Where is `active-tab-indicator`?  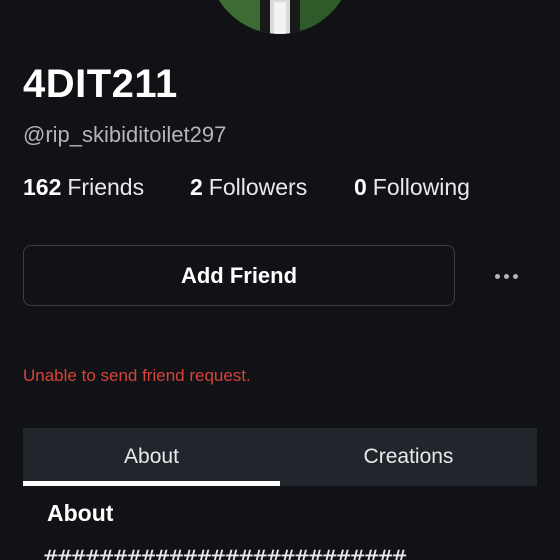 active-tab-indicator is located at coordinates (151, 483).